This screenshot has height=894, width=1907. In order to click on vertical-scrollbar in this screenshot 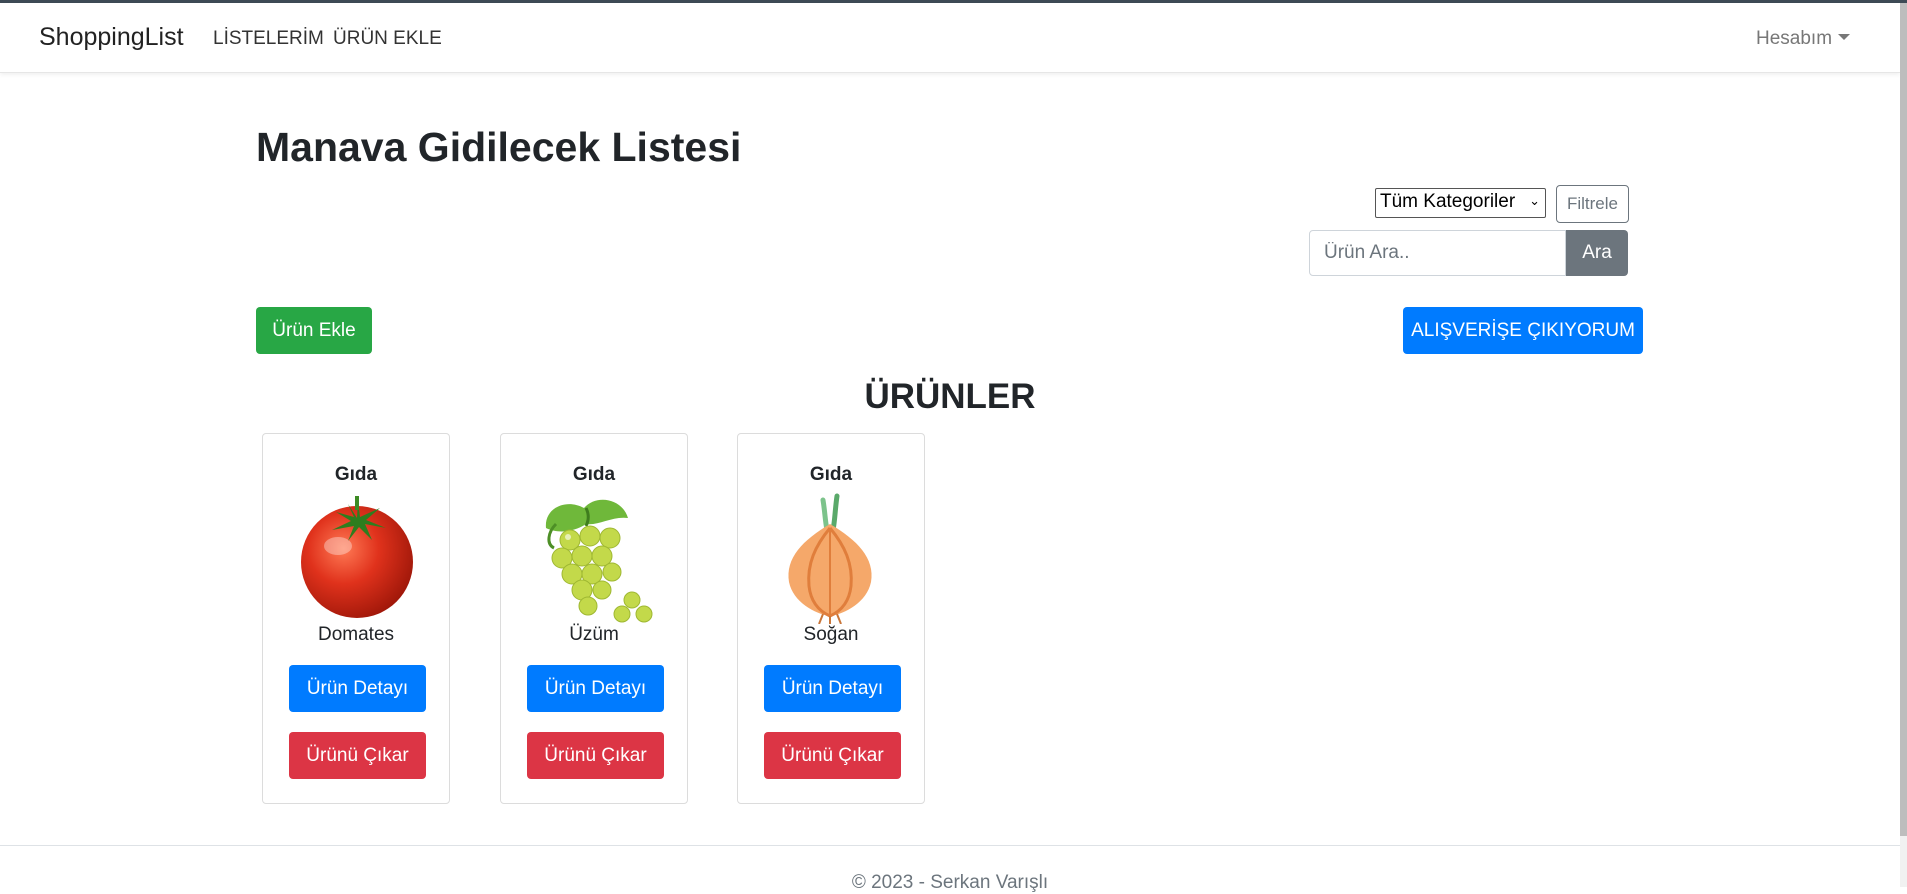, I will do `click(1903, 445)`.